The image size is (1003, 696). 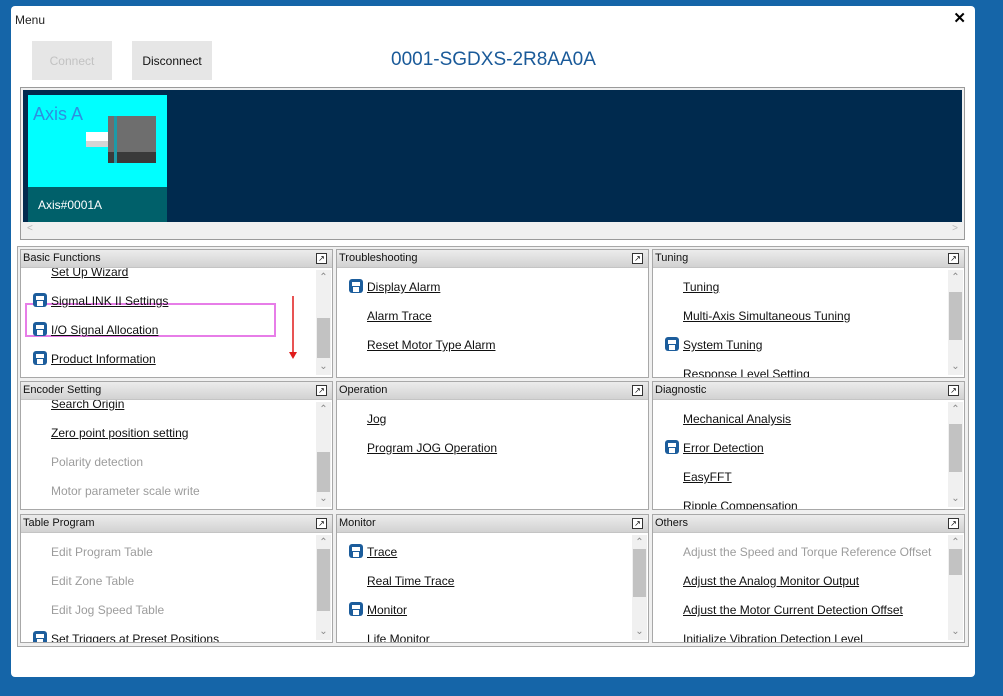 I want to click on menu-item-jog: Jog, so click(x=376, y=419).